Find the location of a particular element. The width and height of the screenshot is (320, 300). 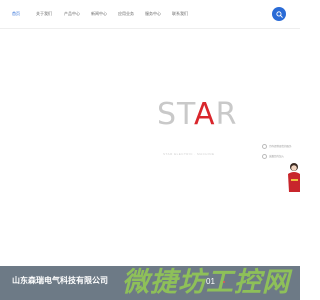

nav-item-about: 关于我们 is located at coordinates (44, 14).